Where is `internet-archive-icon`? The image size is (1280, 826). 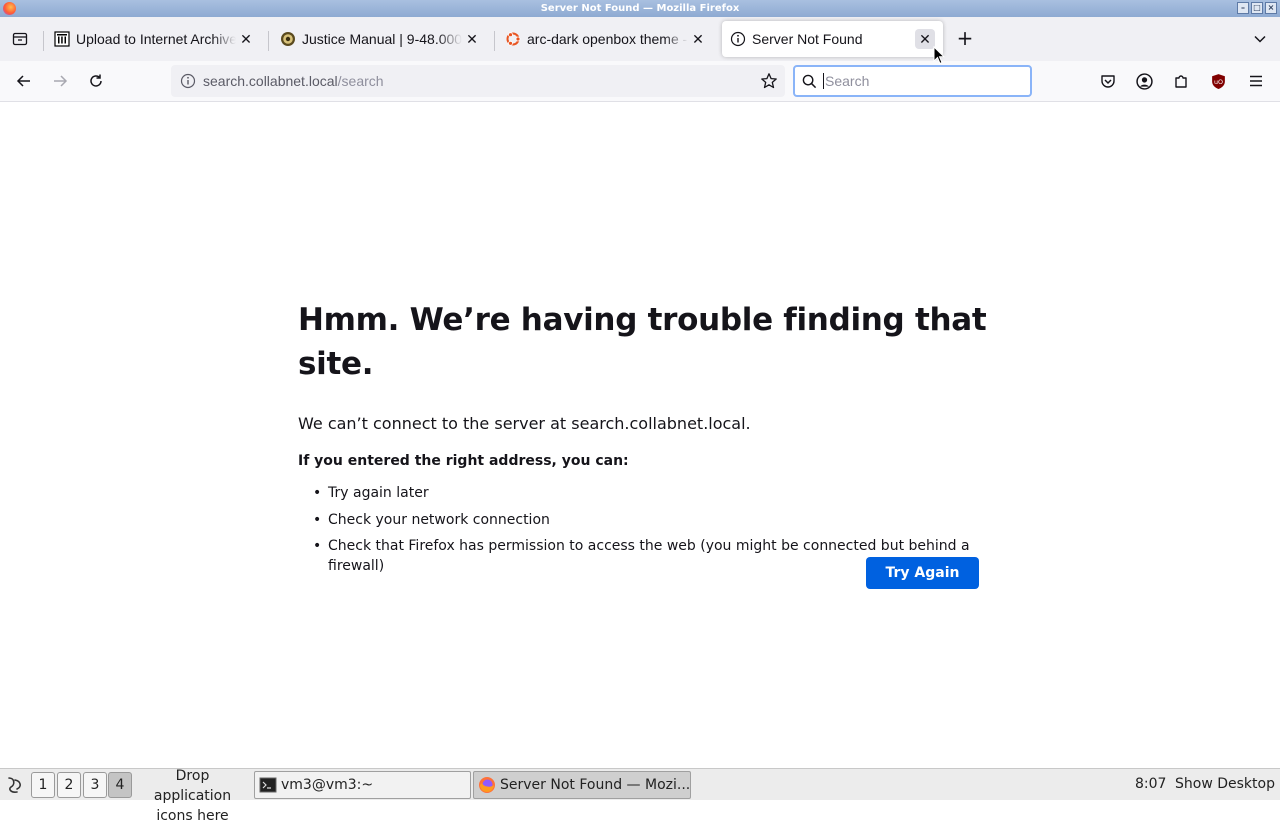
internet-archive-icon is located at coordinates (62, 39).